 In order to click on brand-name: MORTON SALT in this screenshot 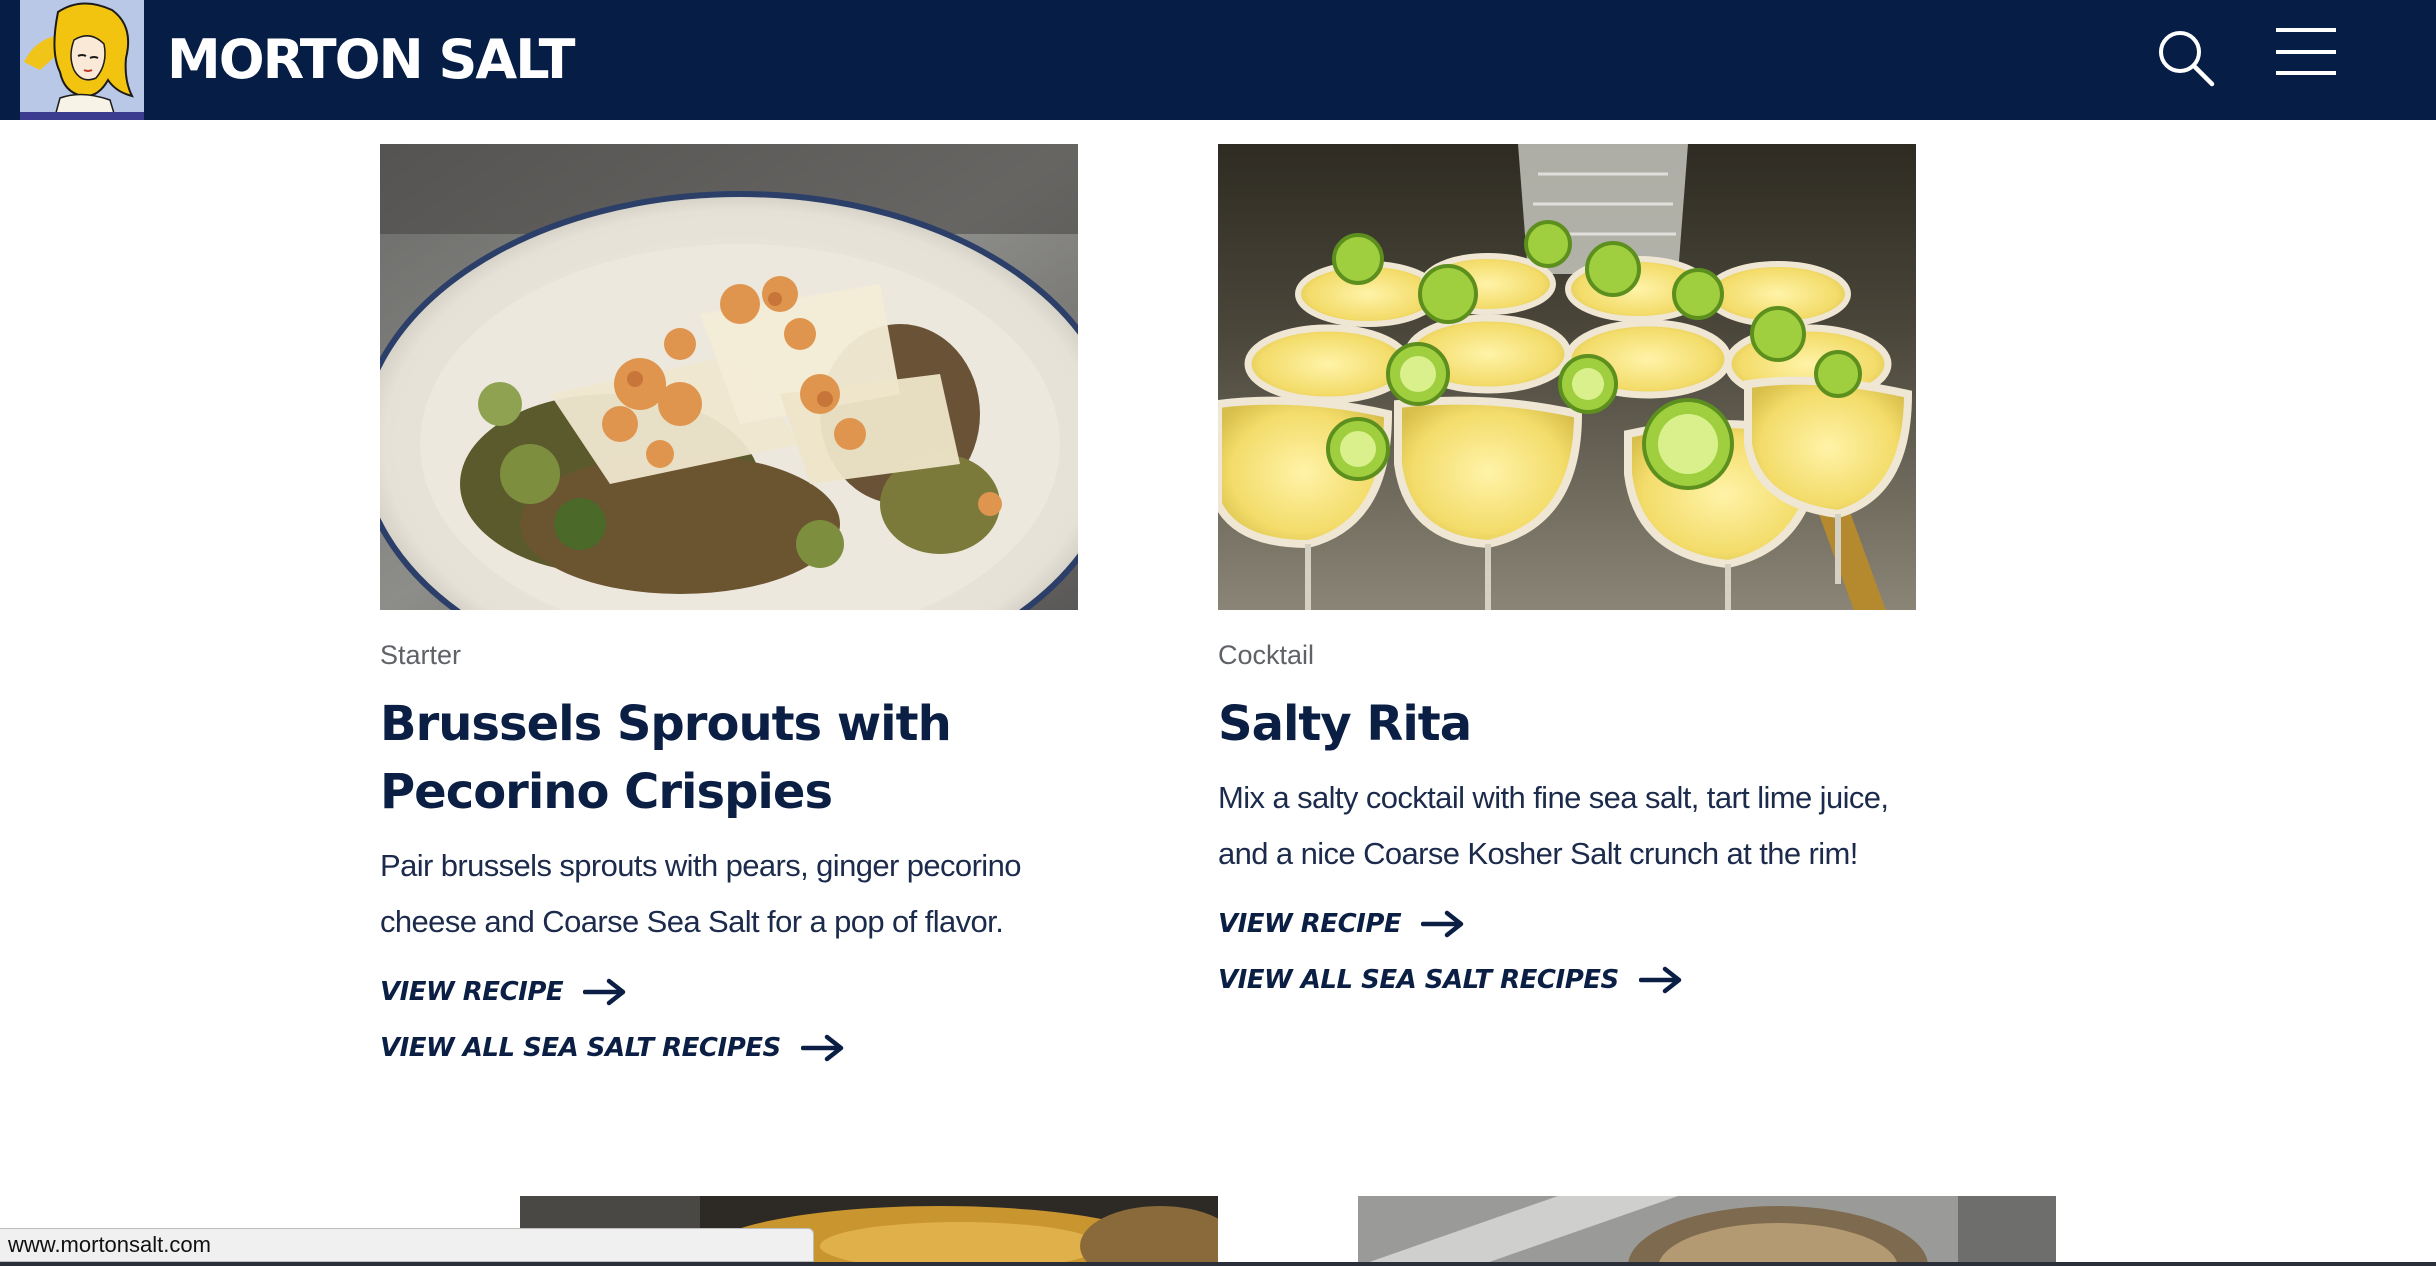, I will do `click(371, 60)`.